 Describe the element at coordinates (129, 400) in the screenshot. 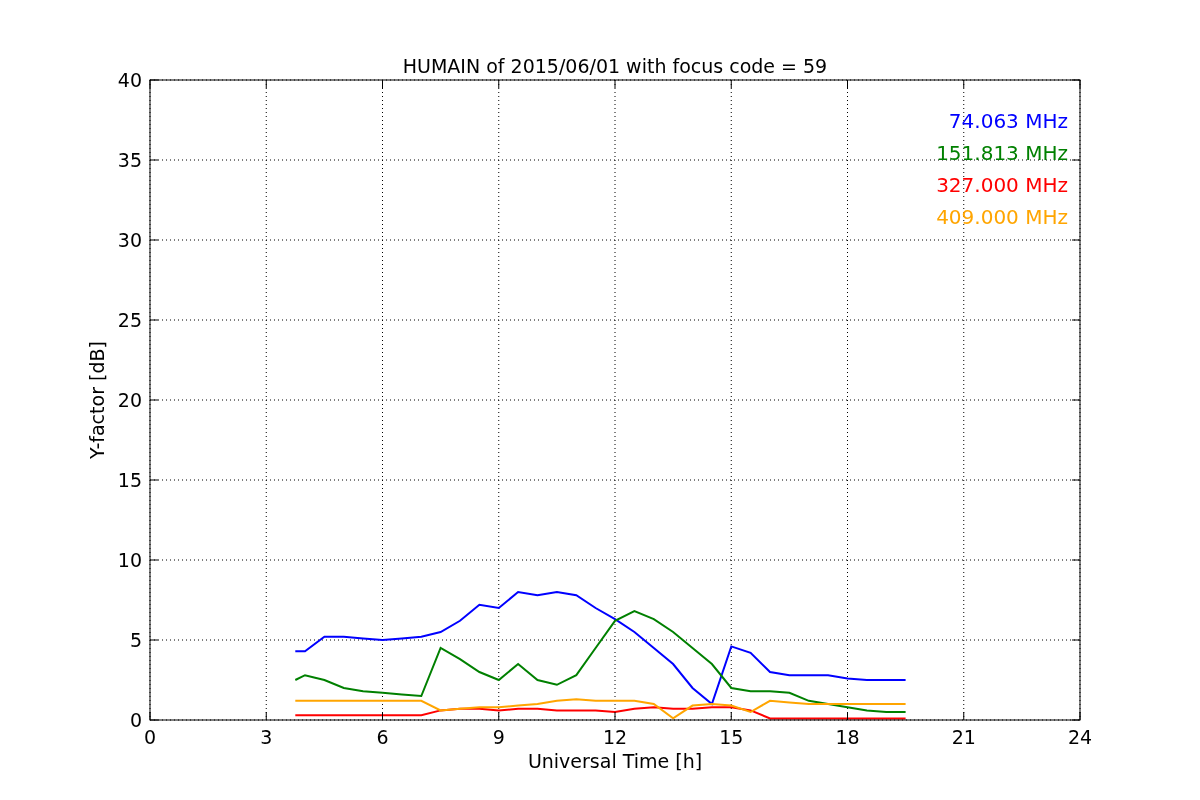

I see `tick-label: 20` at that location.